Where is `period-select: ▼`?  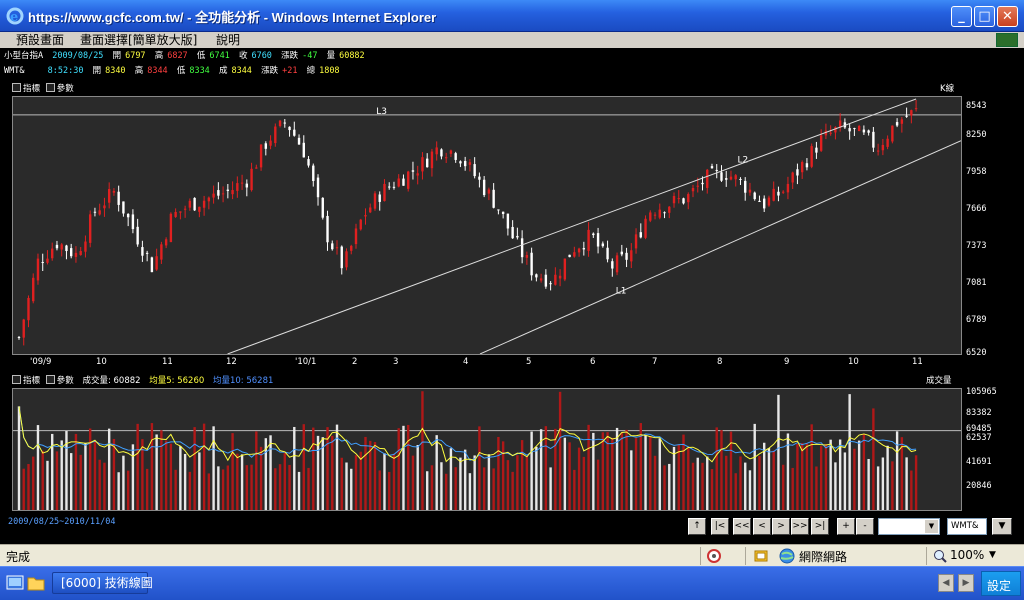
period-select: ▼ is located at coordinates (909, 526).